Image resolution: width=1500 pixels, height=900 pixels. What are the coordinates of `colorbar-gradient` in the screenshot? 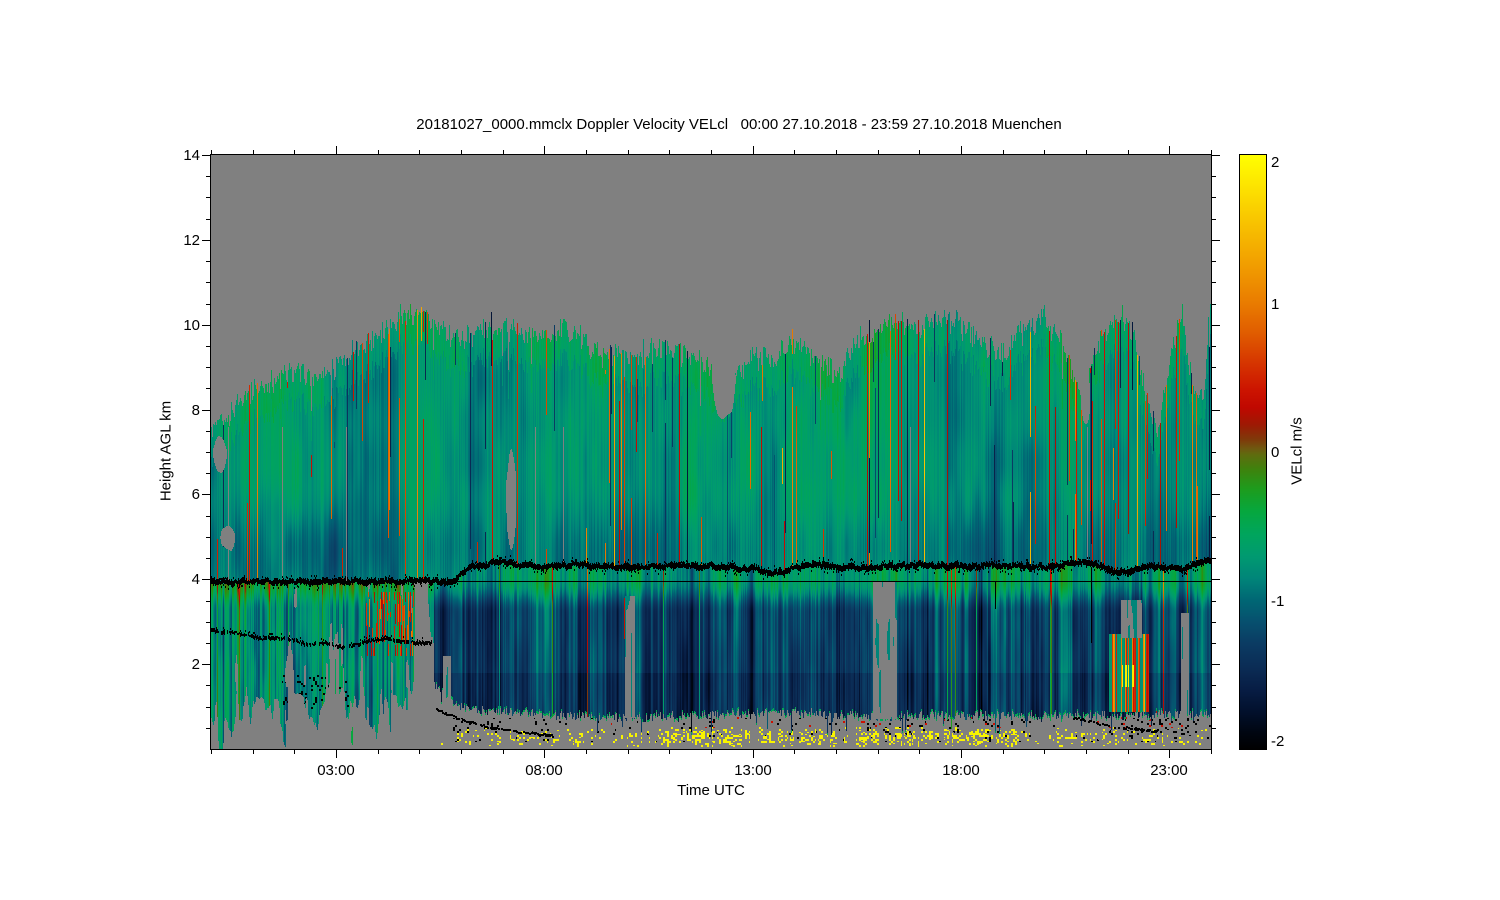 It's located at (1253, 452).